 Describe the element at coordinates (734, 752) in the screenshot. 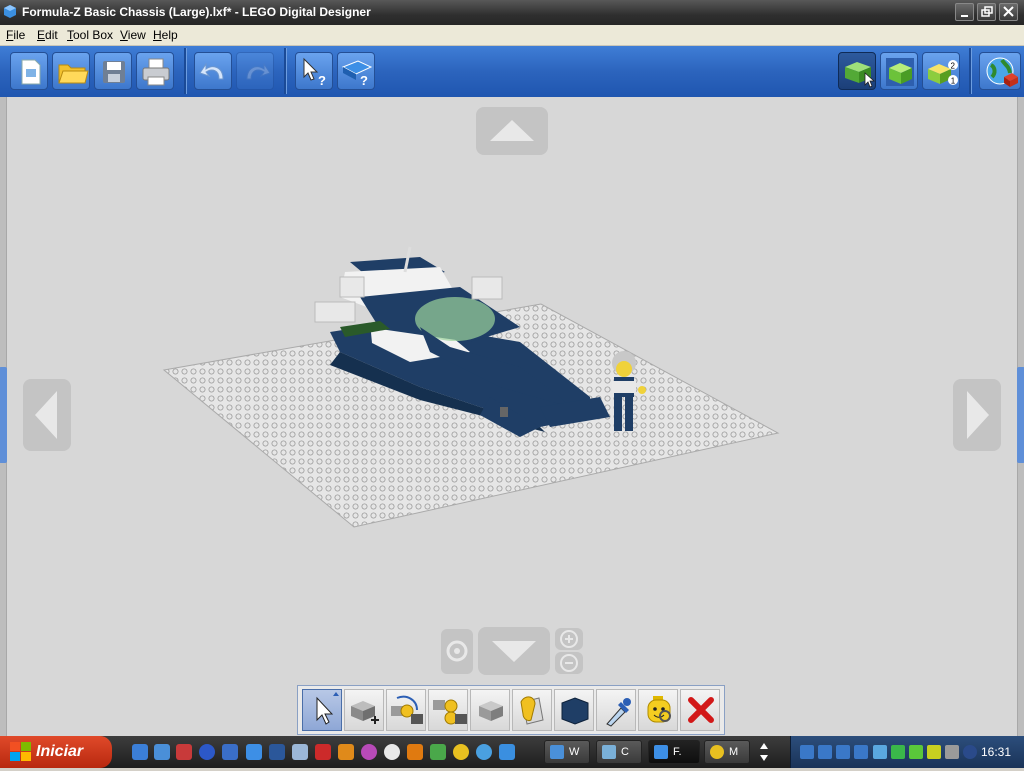

I see `task-m-label: M` at that location.